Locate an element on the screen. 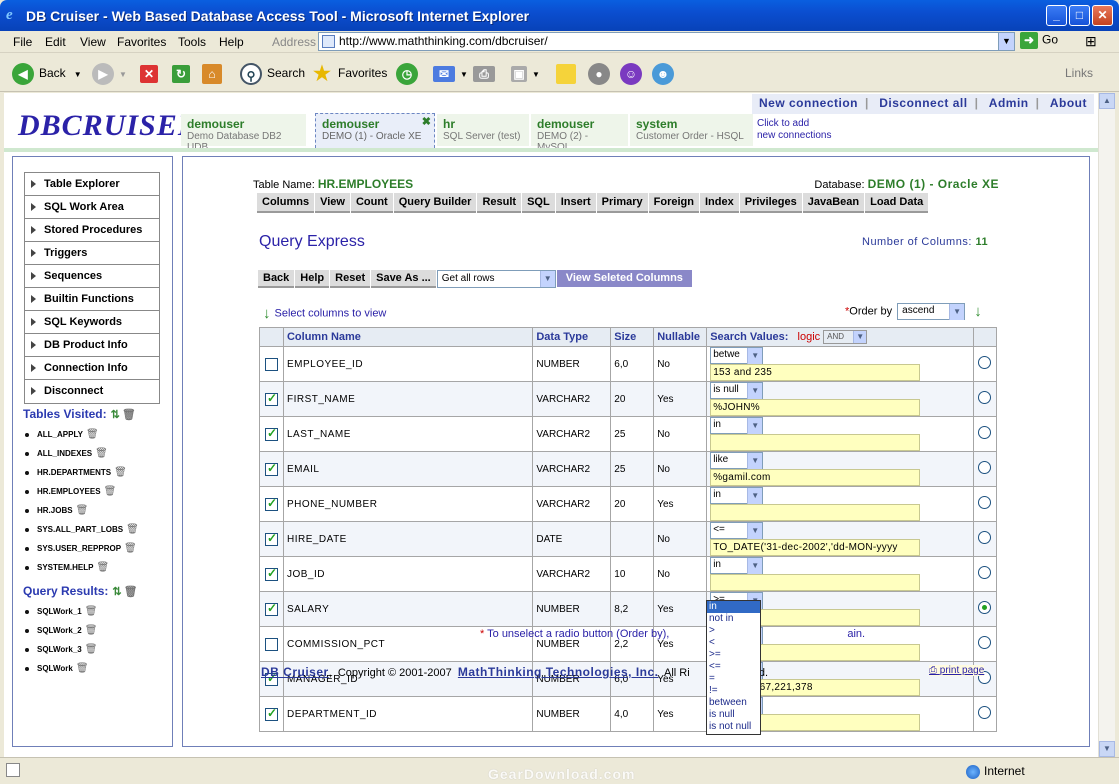  new-connection-link: New connection is located at coordinates (808, 103).